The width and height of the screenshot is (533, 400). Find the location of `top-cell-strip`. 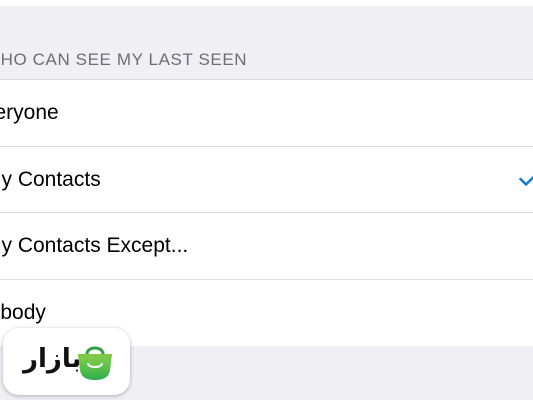

top-cell-strip is located at coordinates (266, 3).